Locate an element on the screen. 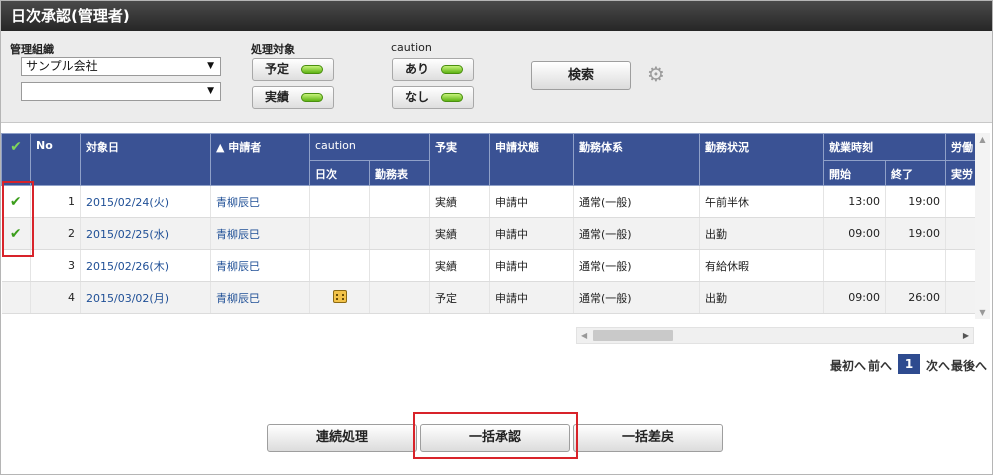  calendar-icon is located at coordinates (339, 296).